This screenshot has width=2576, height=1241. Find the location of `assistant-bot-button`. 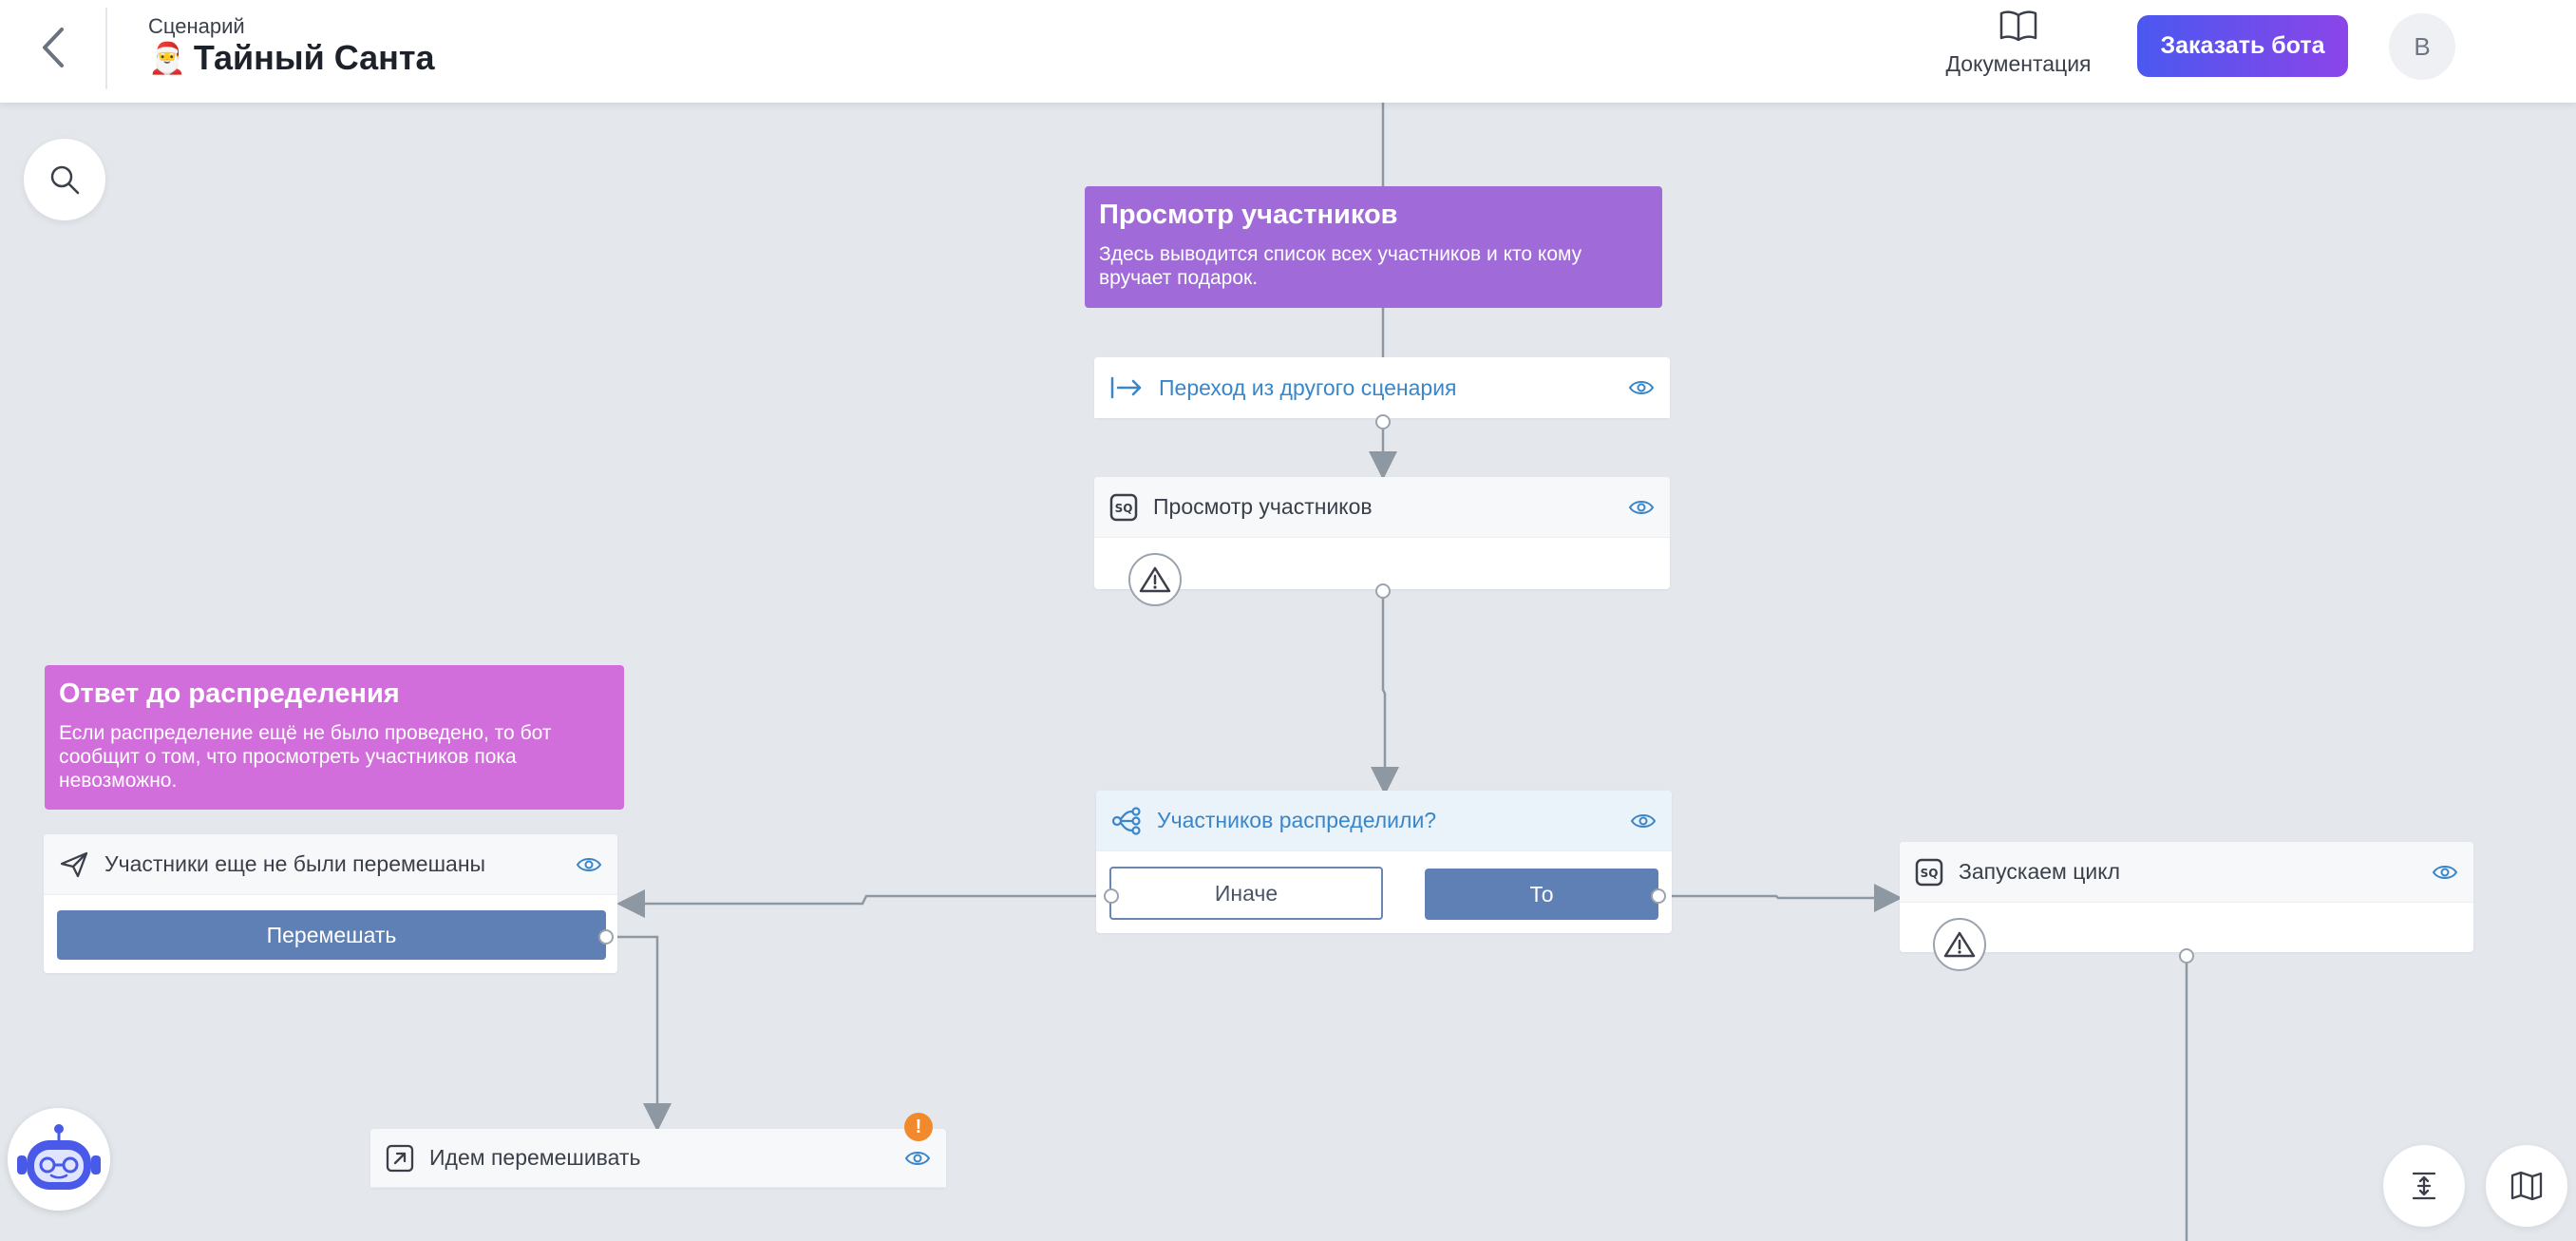

assistant-bot-button is located at coordinates (59, 1159).